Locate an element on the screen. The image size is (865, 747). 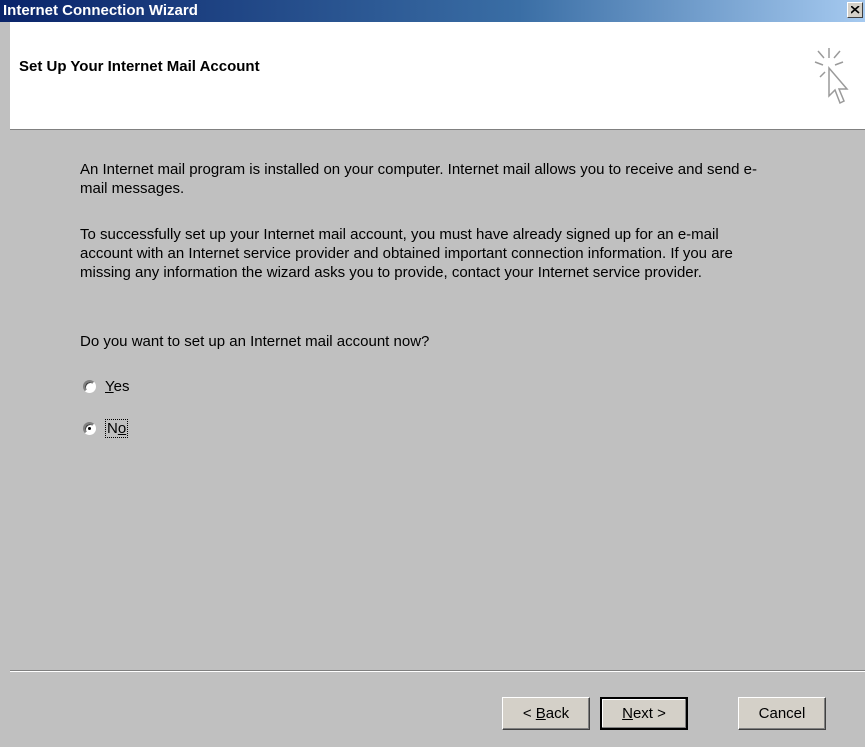
radio-option-no: No is located at coordinates (106, 428).